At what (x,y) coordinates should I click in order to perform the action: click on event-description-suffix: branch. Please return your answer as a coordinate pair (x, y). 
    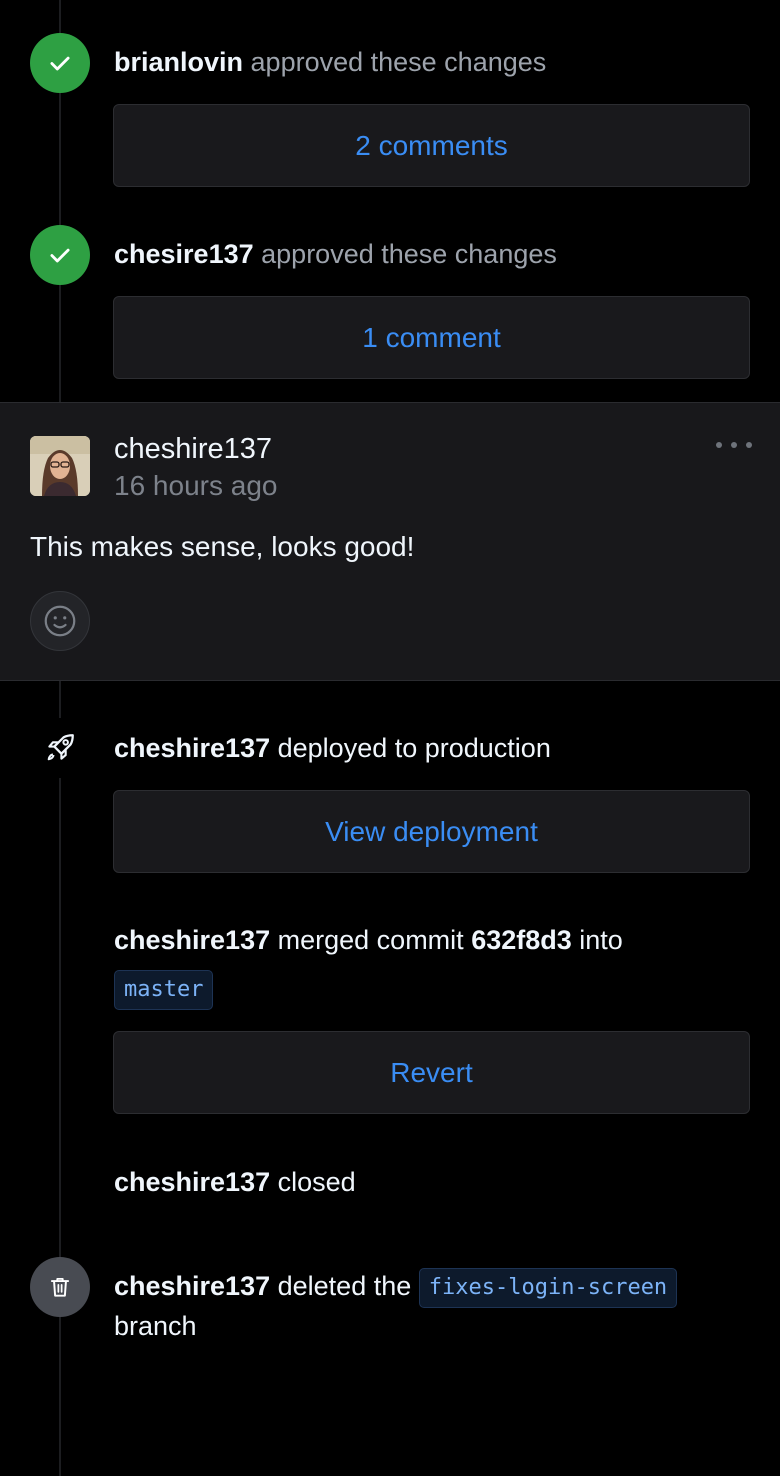
    Looking at the image, I should click on (432, 1326).